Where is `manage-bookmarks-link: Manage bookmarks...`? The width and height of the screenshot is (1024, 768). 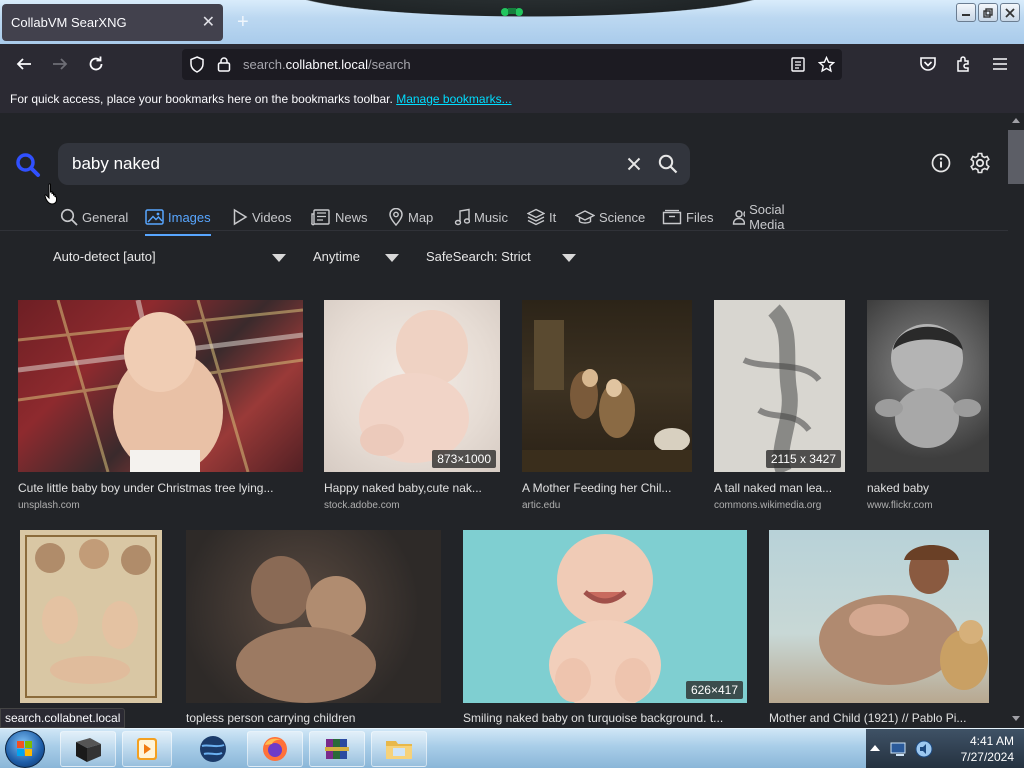 manage-bookmarks-link: Manage bookmarks... is located at coordinates (453, 99).